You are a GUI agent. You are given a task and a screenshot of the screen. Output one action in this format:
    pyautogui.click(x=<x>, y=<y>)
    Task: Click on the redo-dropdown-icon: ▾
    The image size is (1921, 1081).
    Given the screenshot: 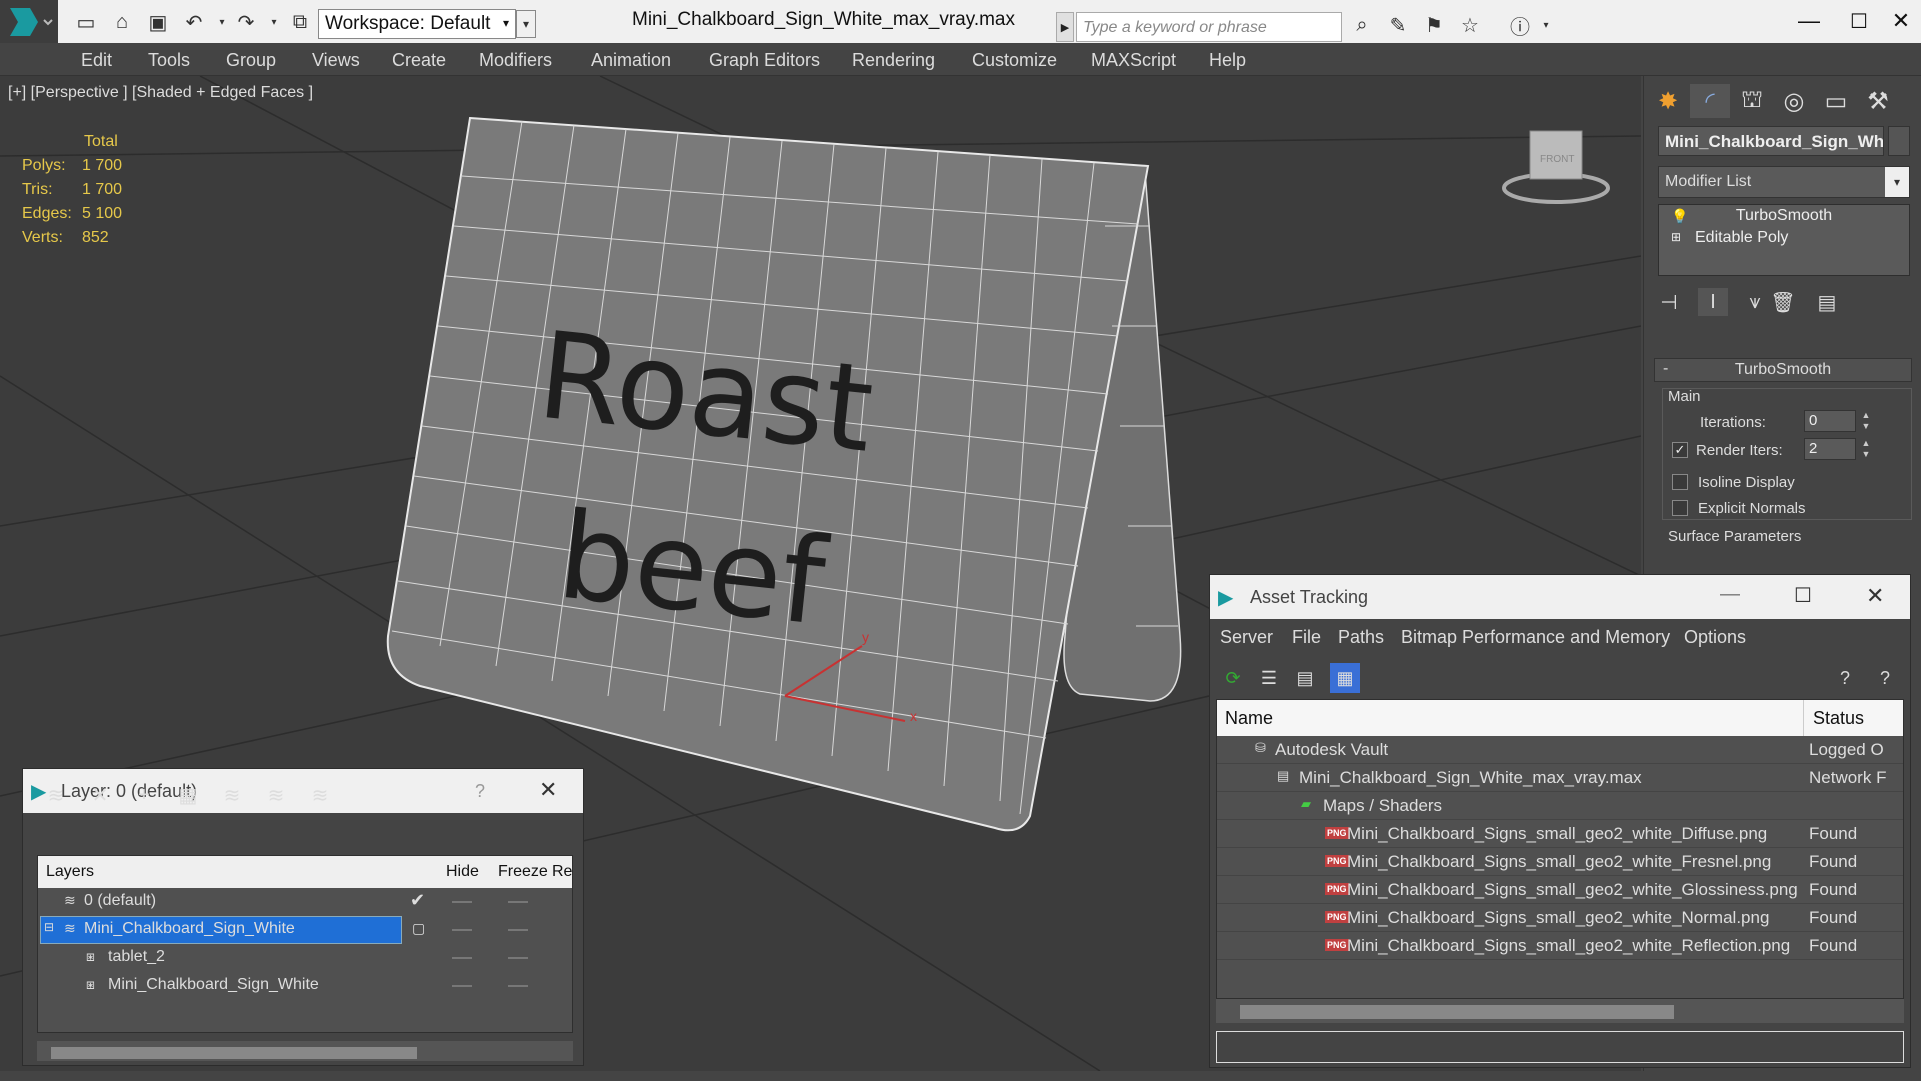 What is the action you would take?
    pyautogui.click(x=274, y=22)
    